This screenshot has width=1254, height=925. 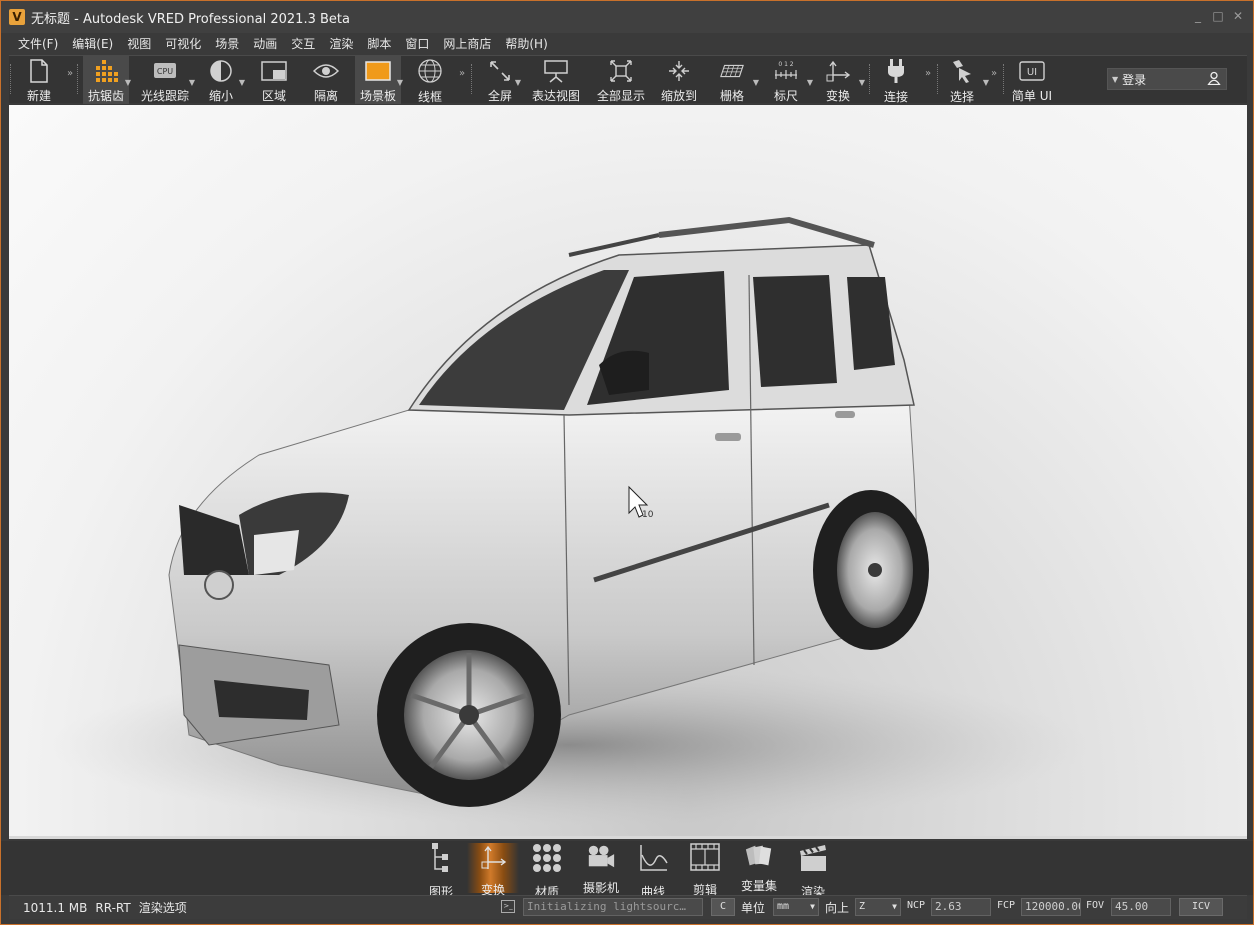 I want to click on up-axis-label: 向上, so click(x=837, y=908).